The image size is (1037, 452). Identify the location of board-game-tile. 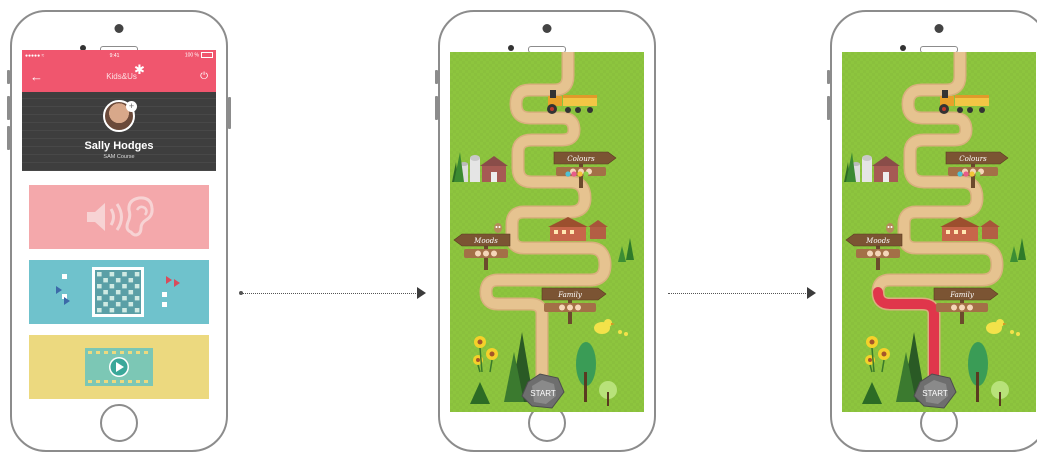
(119, 292).